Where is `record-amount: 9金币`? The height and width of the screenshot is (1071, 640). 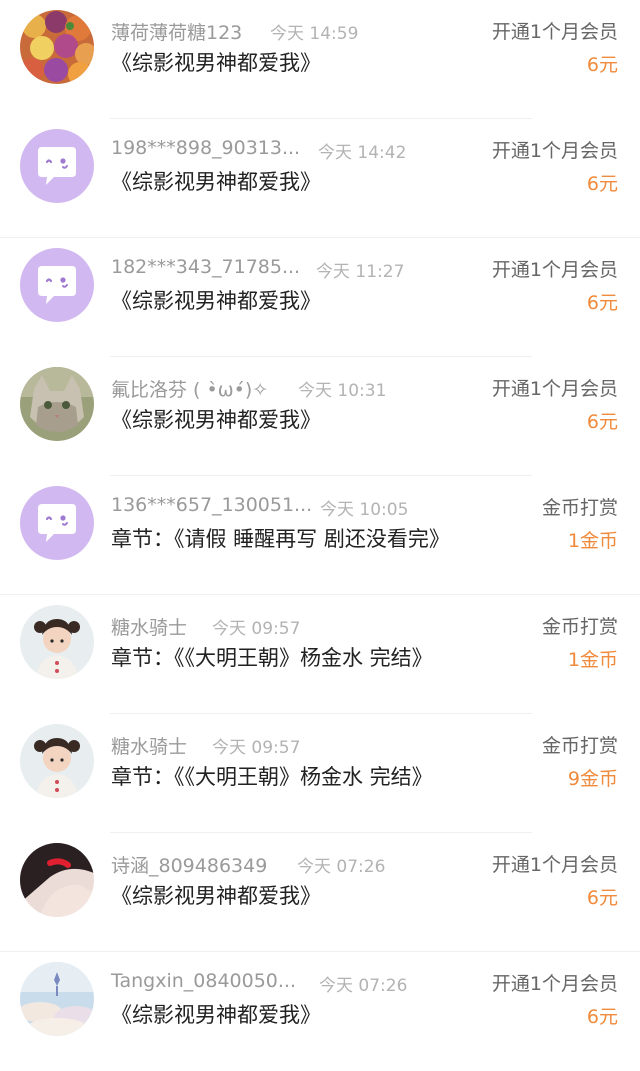 record-amount: 9金币 is located at coordinates (592, 779).